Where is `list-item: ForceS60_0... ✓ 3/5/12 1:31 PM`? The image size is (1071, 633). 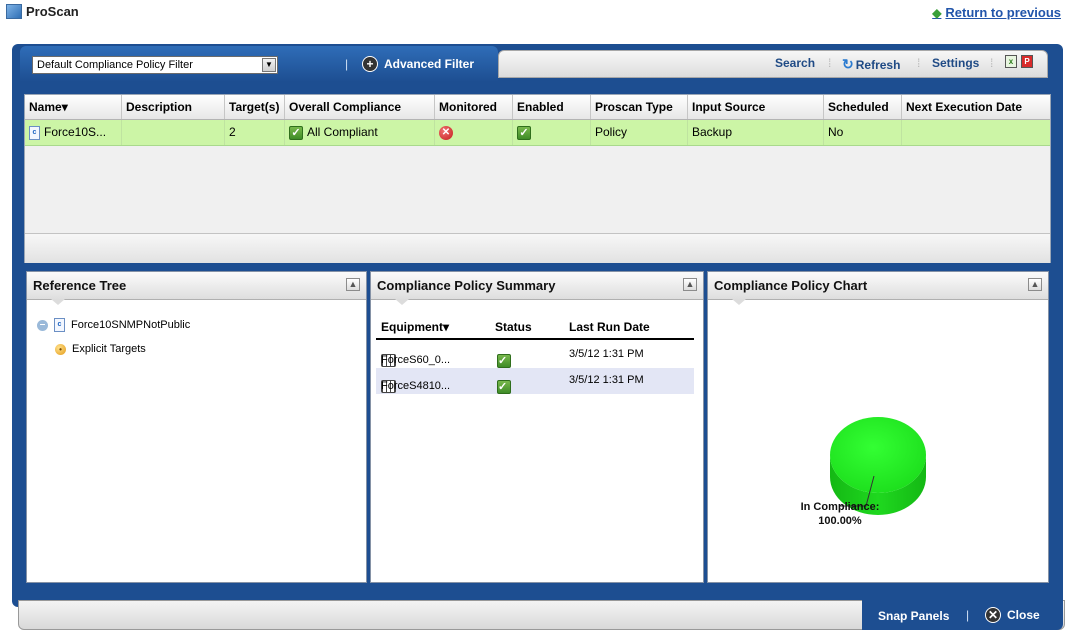
list-item: ForceS60_0... ✓ 3/5/12 1:31 PM is located at coordinates (535, 355).